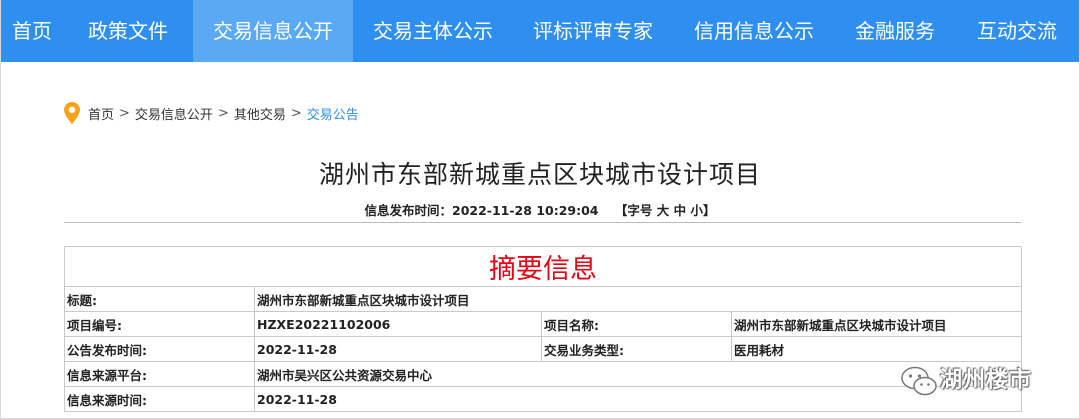 The image size is (1080, 419). What do you see at coordinates (159, 399) in the screenshot?
I see `source-time-label: 信息来源时间:` at bounding box center [159, 399].